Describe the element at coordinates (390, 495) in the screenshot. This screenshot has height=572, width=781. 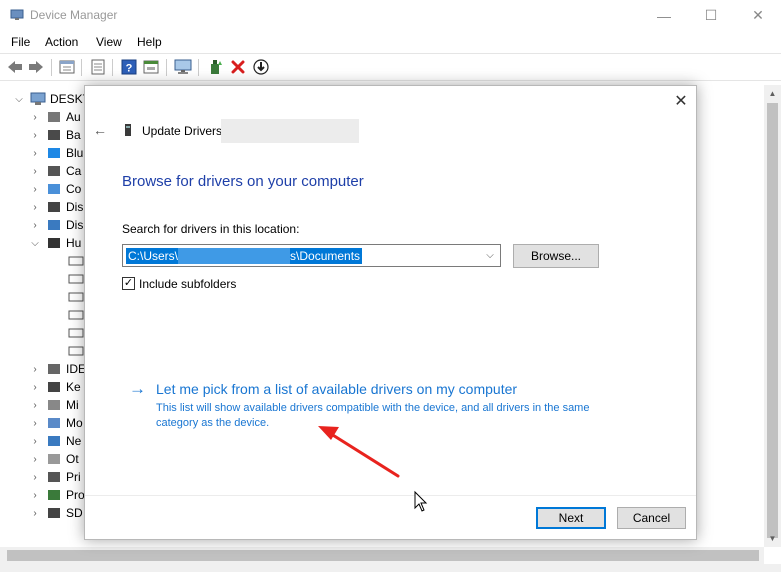
I see `footer-divider` at that location.